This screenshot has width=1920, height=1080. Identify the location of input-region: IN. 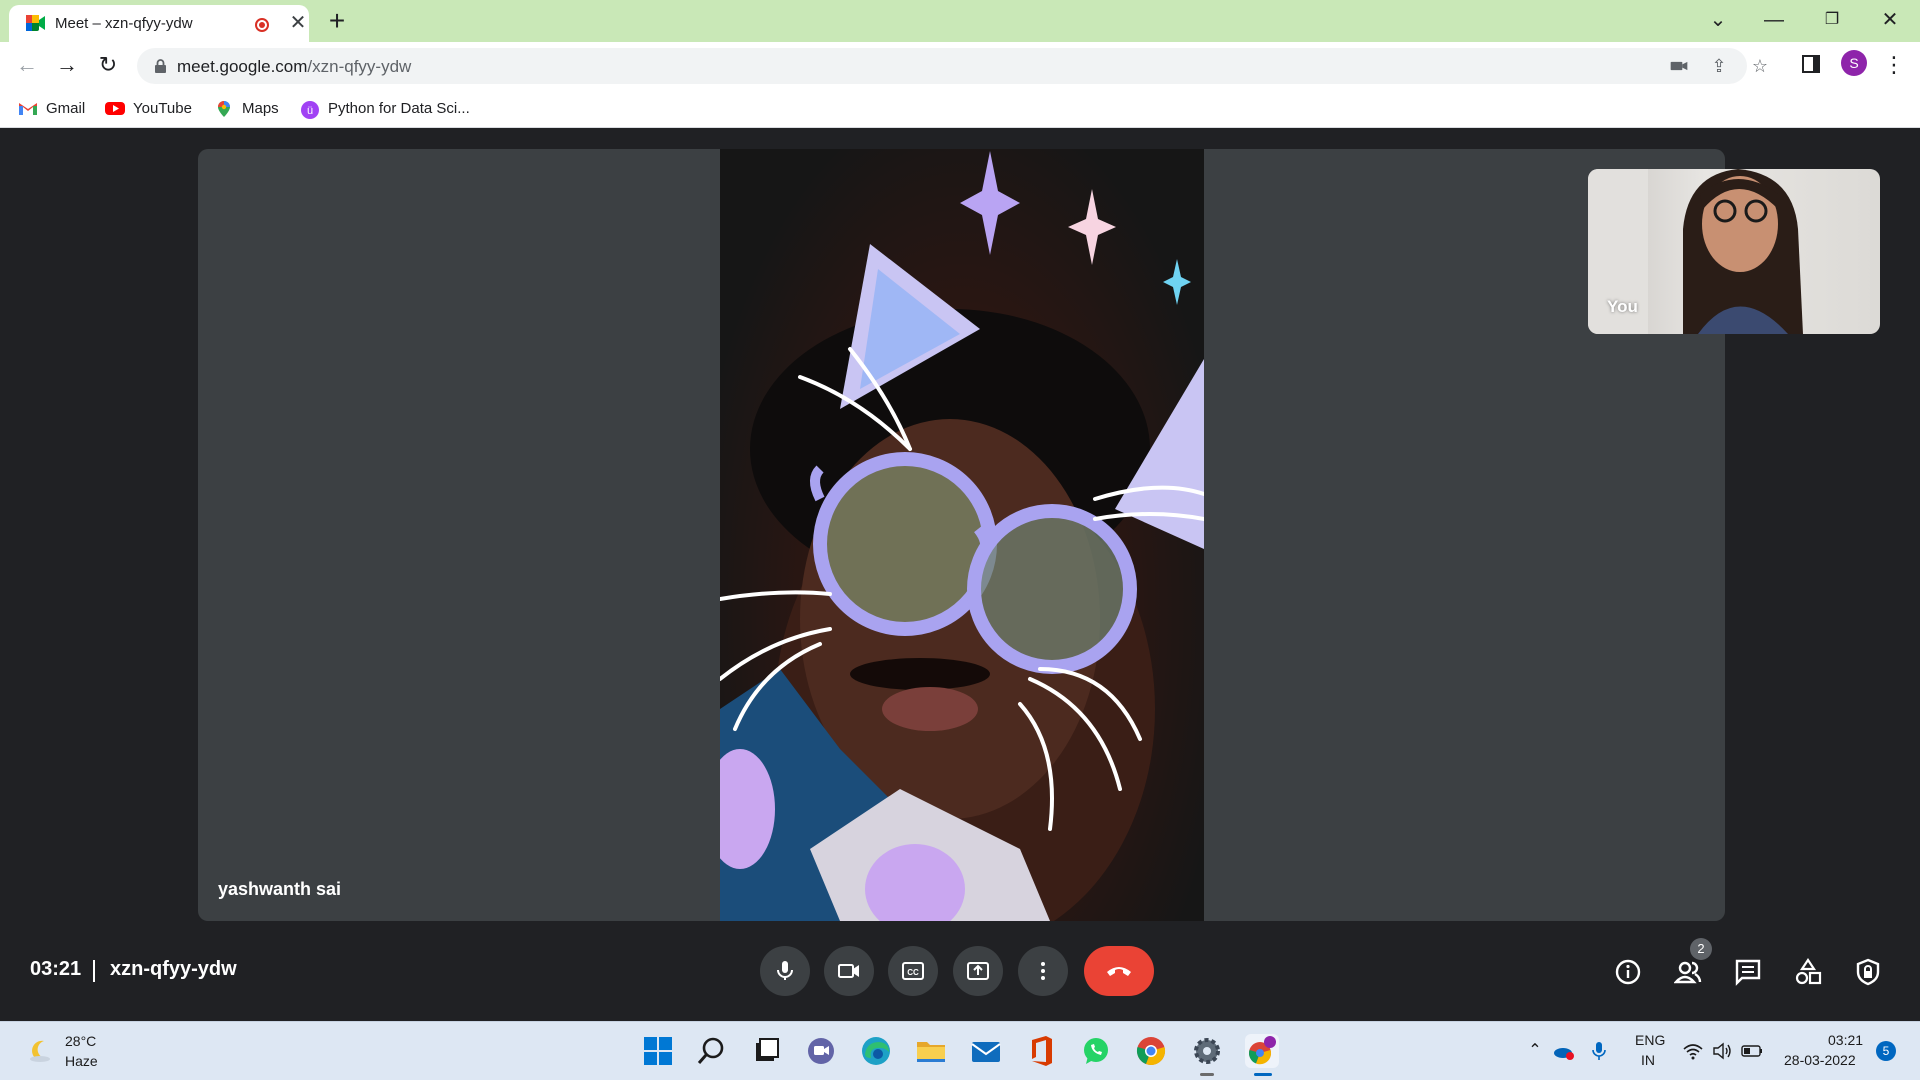
(1648, 1060).